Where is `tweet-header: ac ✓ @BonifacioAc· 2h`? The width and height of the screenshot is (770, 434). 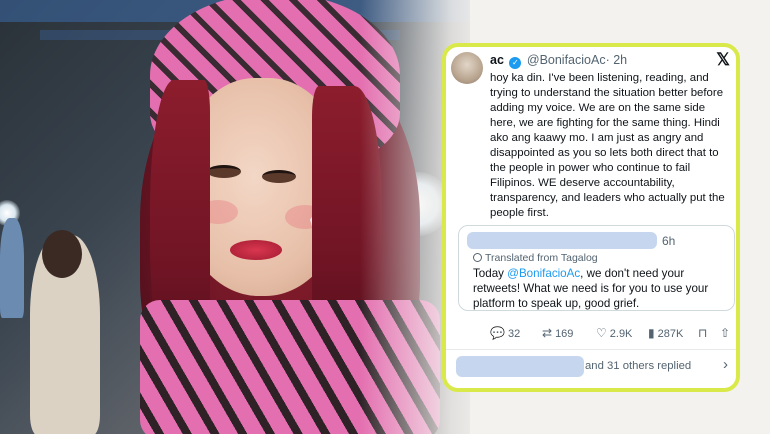 tweet-header: ac ✓ @BonifacioAc· 2h is located at coordinates (558, 61).